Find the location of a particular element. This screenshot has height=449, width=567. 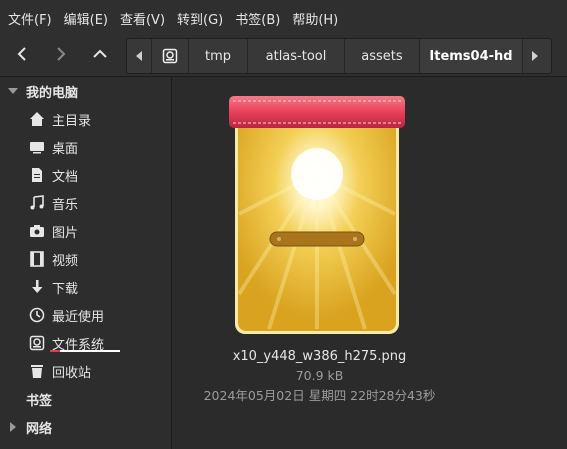

path-segment-atlas-tool: atlas-tool is located at coordinates (296, 56).